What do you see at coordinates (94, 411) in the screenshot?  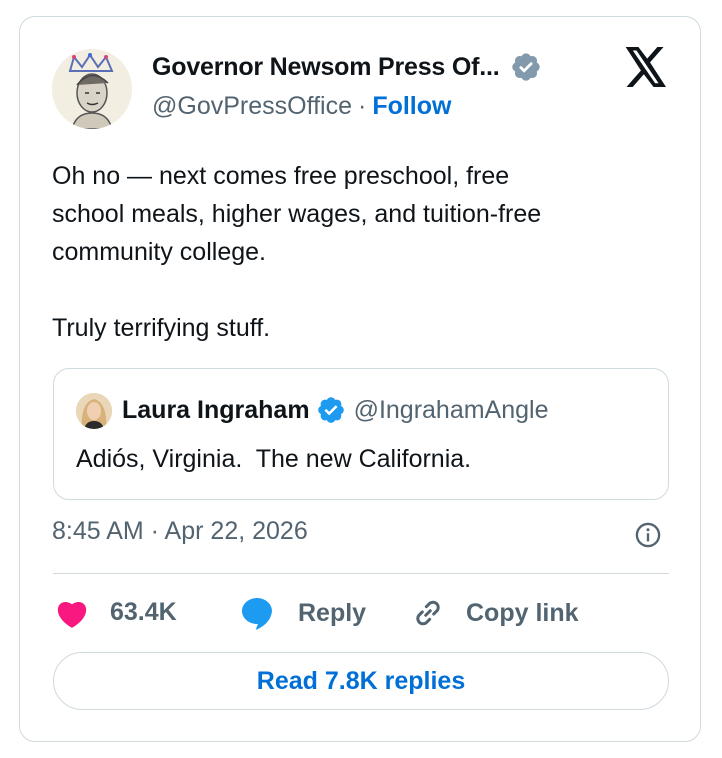 I see `quoted-author-avatar` at bounding box center [94, 411].